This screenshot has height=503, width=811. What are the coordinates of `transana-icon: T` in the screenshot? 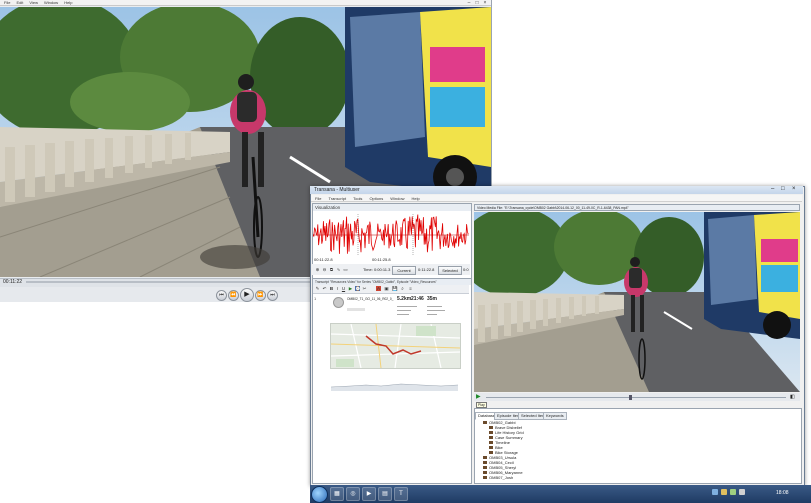 It's located at (401, 494).